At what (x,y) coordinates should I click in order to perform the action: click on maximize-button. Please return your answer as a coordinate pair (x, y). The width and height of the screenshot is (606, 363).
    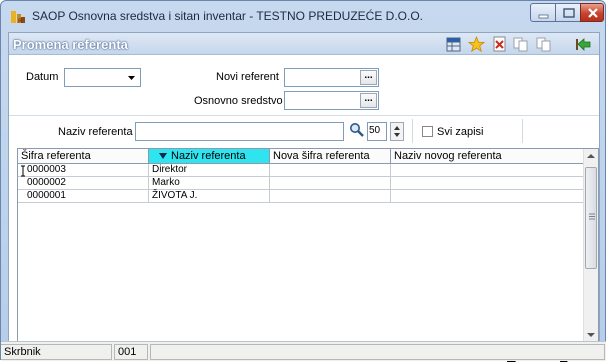
    Looking at the image, I should click on (568, 12).